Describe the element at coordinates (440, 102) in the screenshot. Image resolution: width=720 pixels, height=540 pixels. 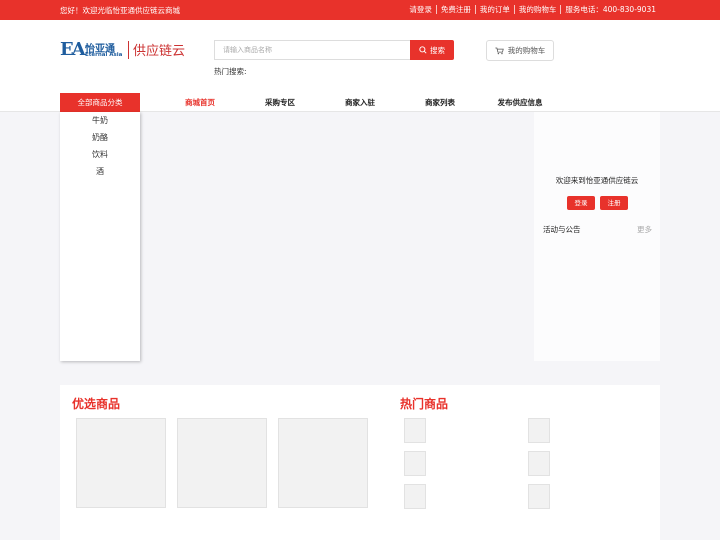
I see `nav-merchant-list: 商家列表` at that location.